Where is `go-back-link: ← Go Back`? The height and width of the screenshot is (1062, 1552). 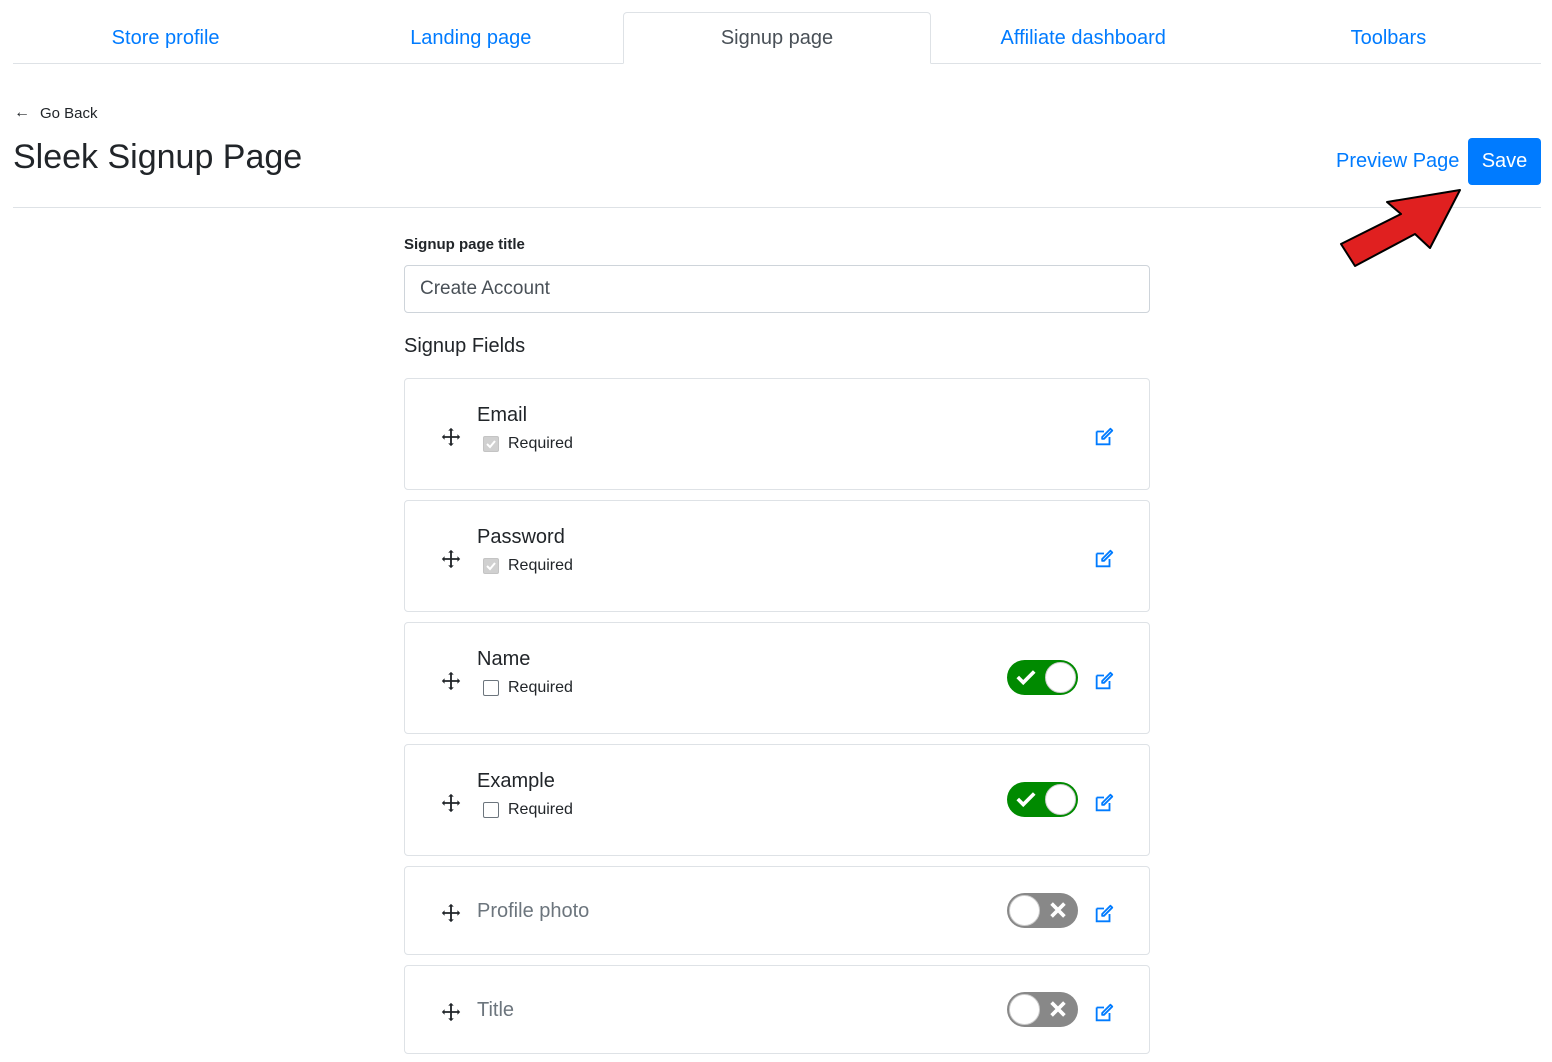
go-back-link: ← Go Back is located at coordinates (56, 113).